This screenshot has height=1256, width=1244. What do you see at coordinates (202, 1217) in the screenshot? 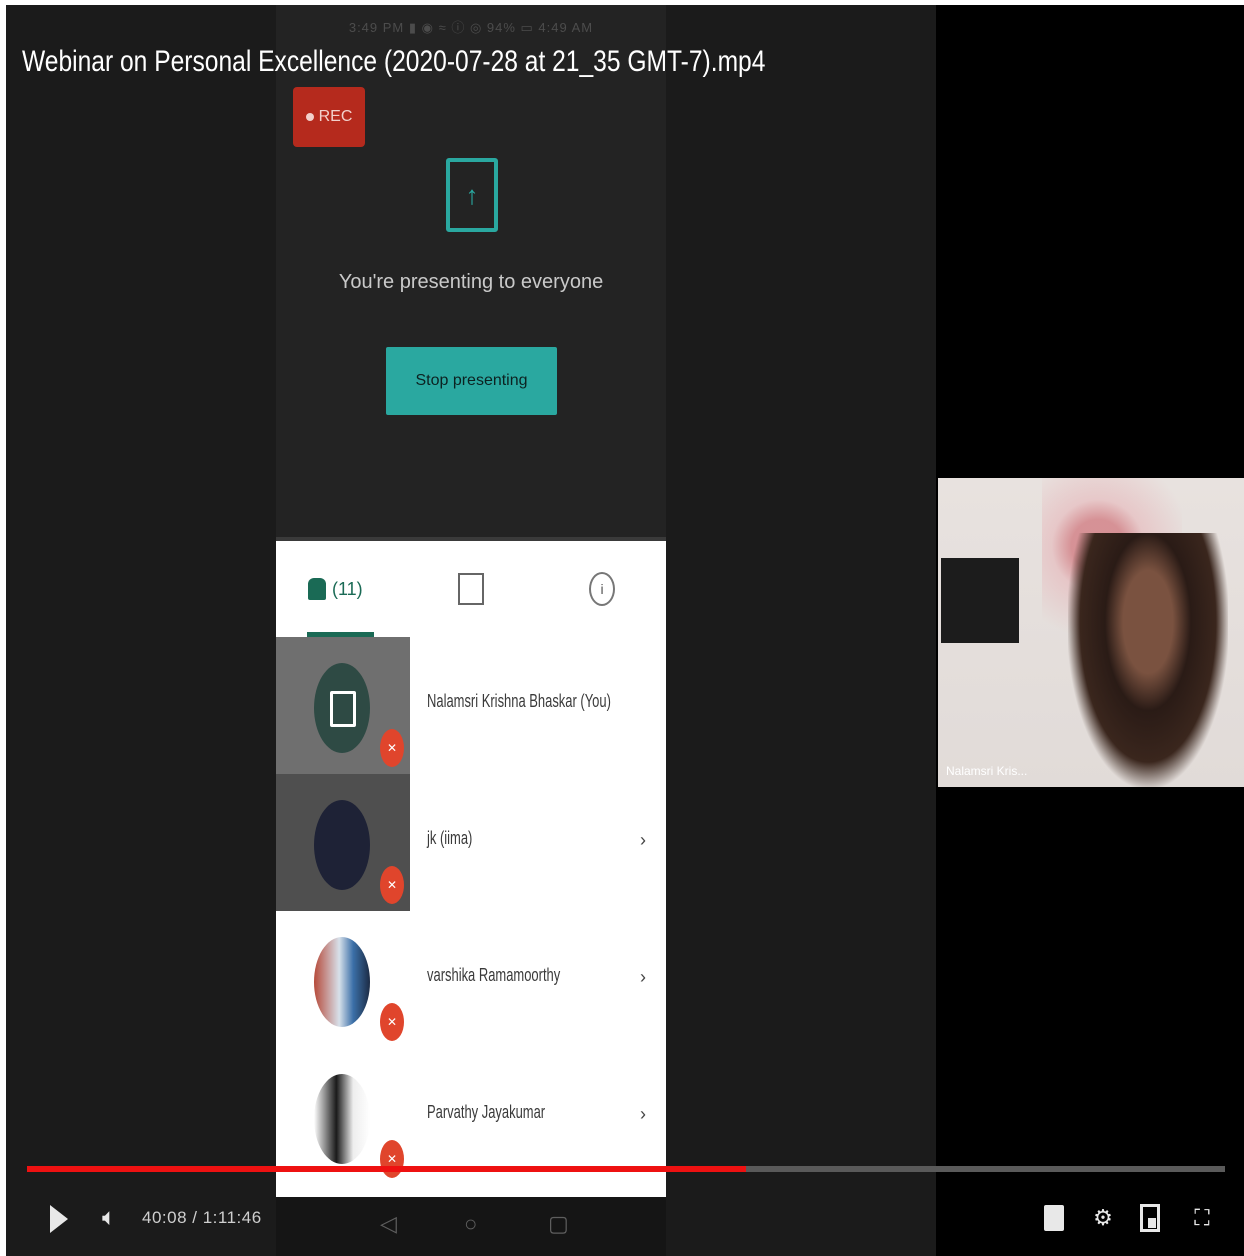
I see `time-display: 40:08 / 1:11:46` at bounding box center [202, 1217].